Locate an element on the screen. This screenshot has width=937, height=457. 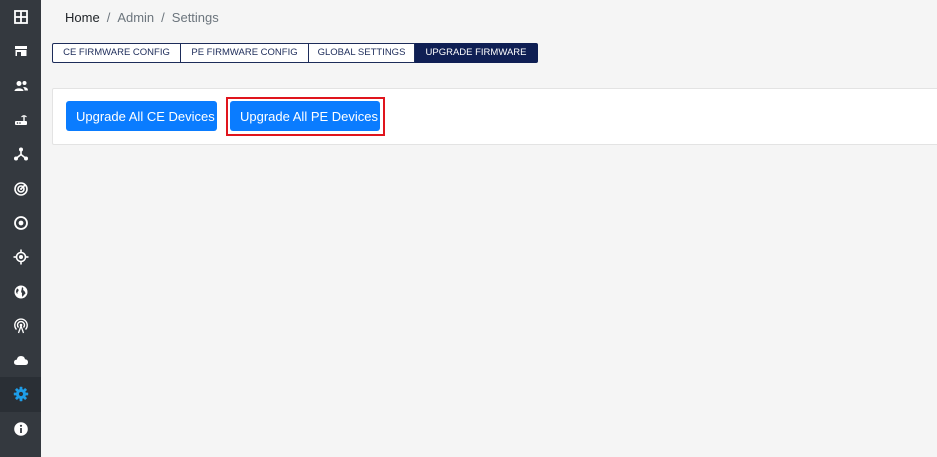
sidebar-item-settings is located at coordinates (20, 394).